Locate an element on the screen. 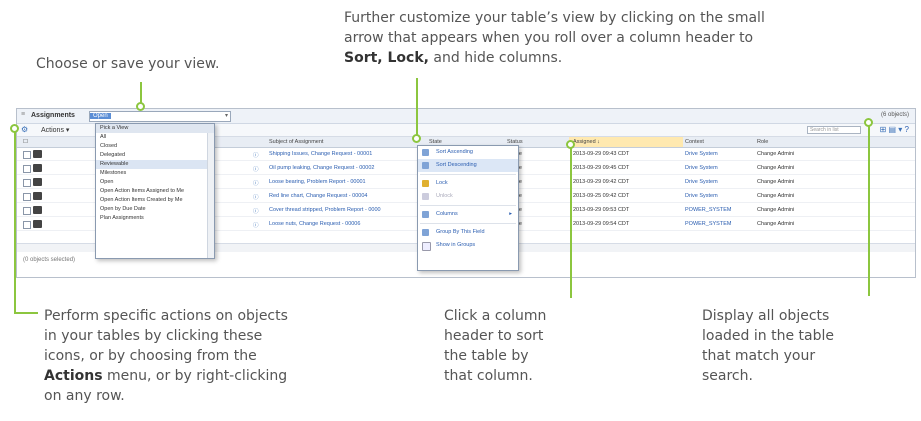  view-option: Open is located at coordinates (155, 182).